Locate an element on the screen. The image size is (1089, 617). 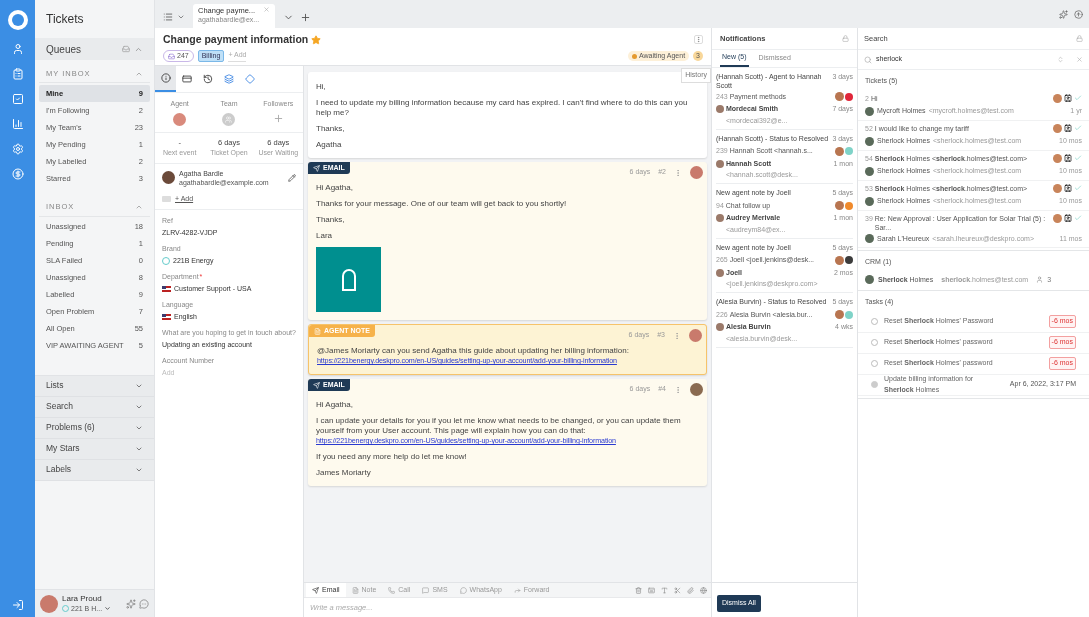
group-header: Labels is located at coordinates (94, 470).